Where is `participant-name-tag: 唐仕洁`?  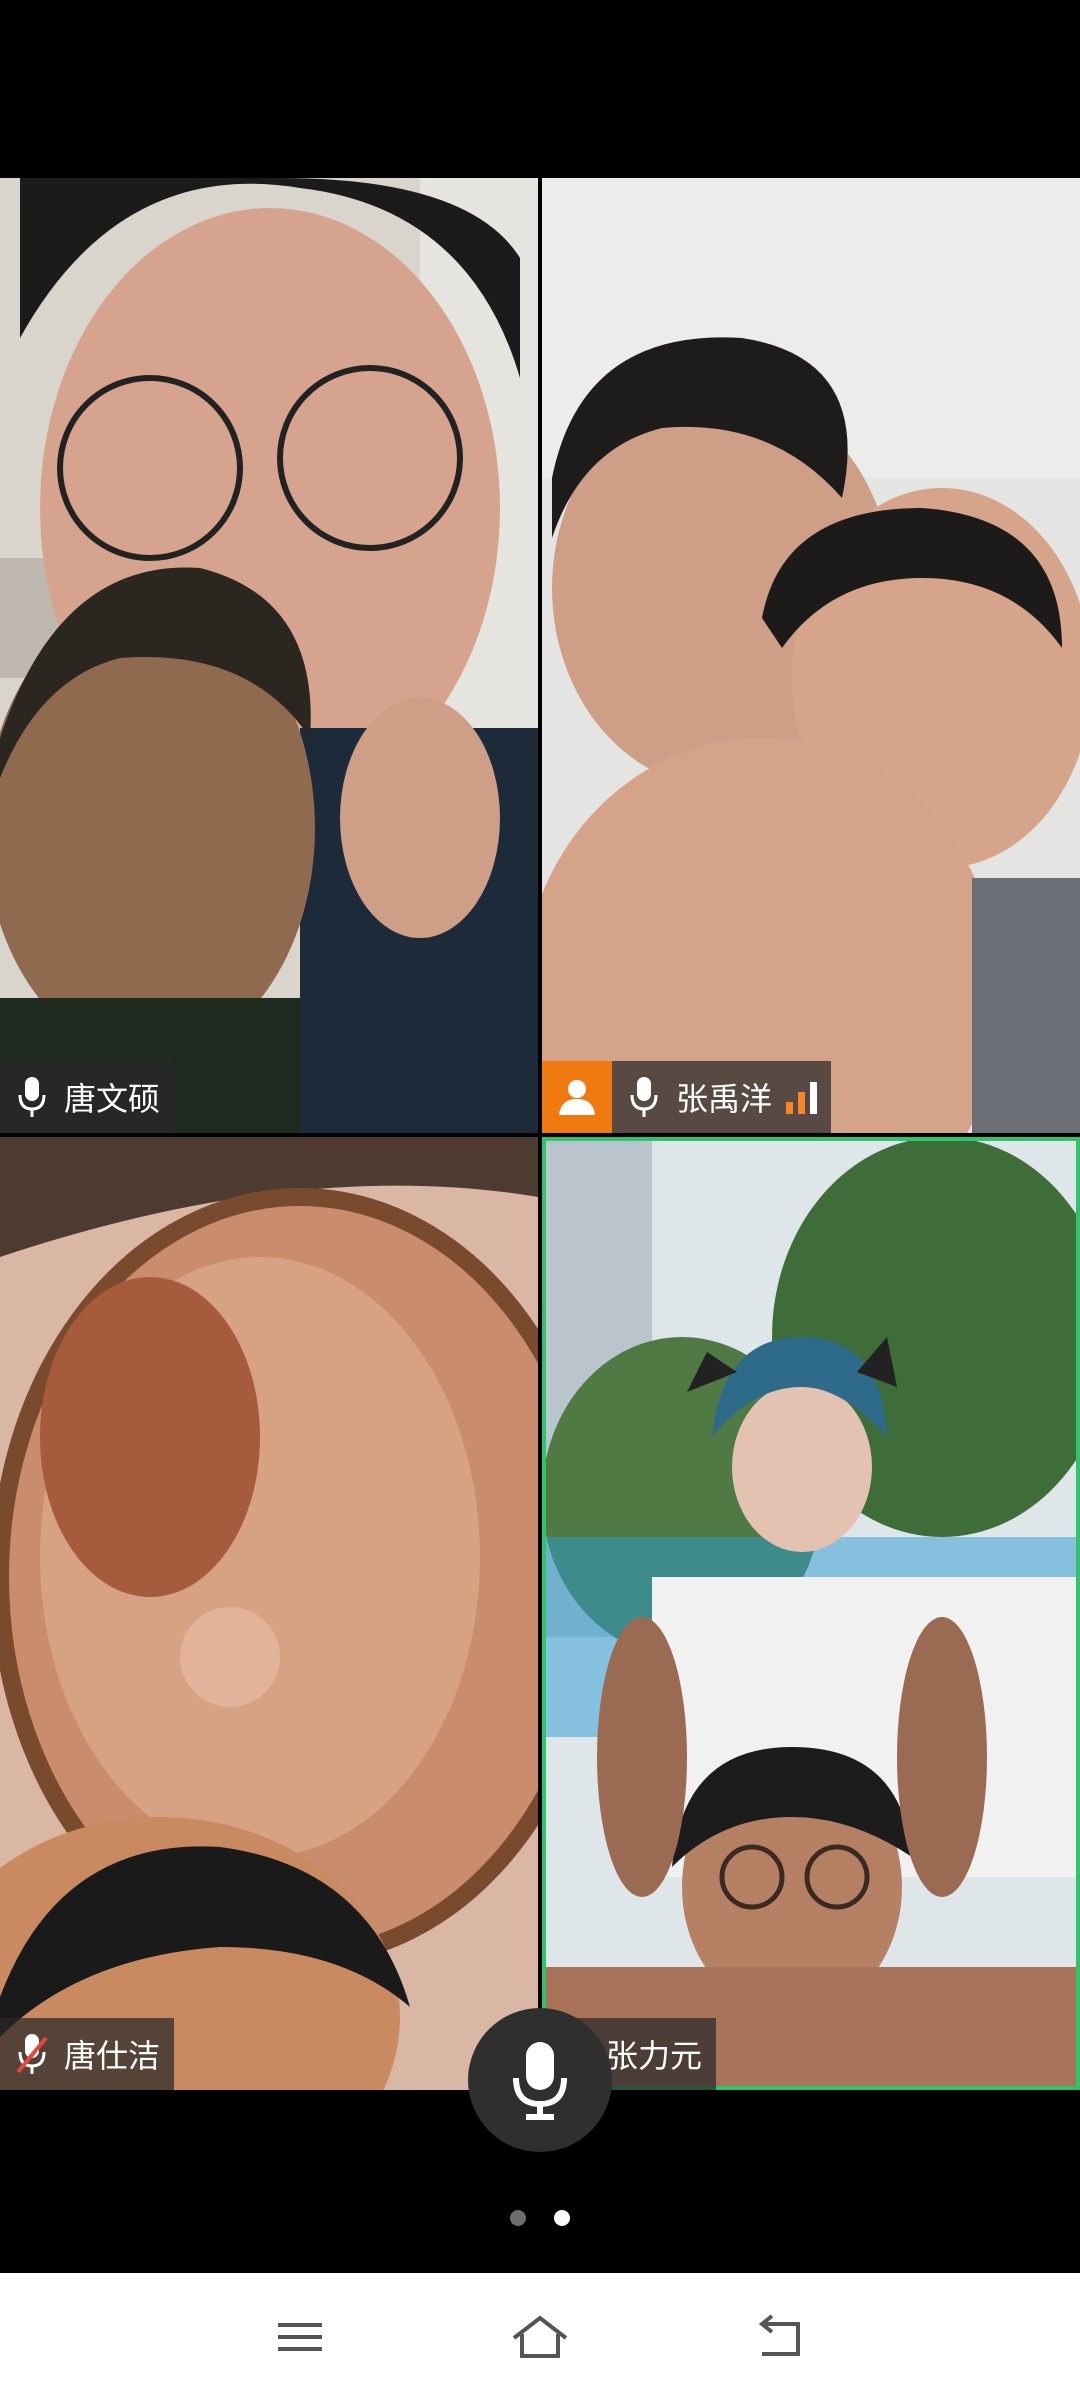 participant-name-tag: 唐仕洁 is located at coordinates (87, 2054).